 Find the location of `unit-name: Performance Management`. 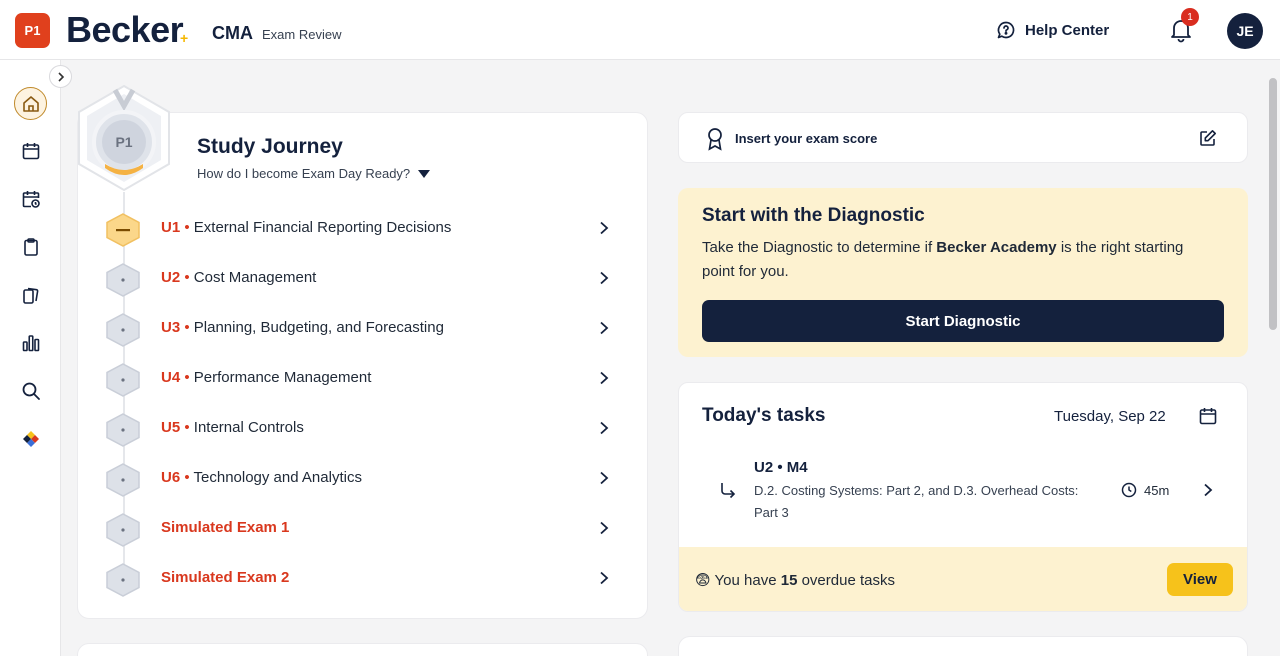

unit-name: Performance Management is located at coordinates (280, 377).